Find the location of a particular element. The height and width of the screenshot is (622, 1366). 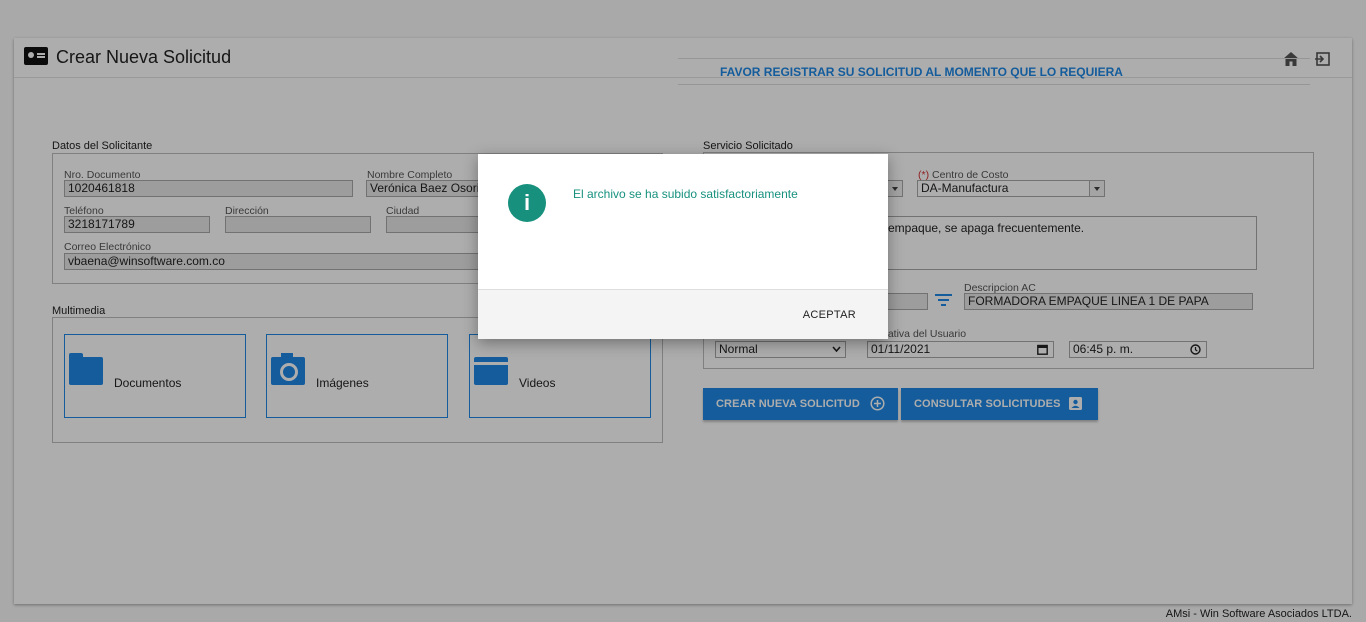

dialog-footer: ACEPTAR is located at coordinates (683, 314).